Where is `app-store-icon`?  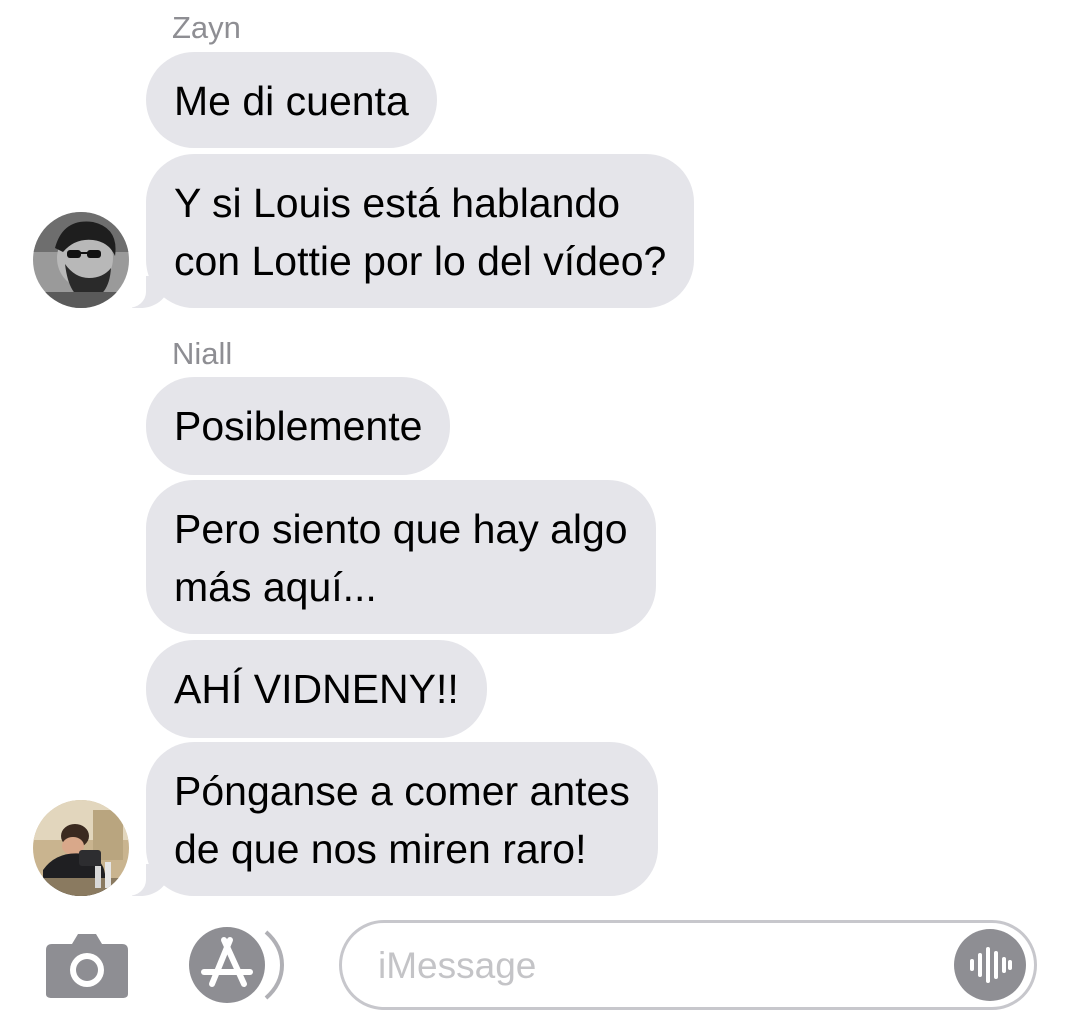
app-store-icon is located at coordinates (237, 965).